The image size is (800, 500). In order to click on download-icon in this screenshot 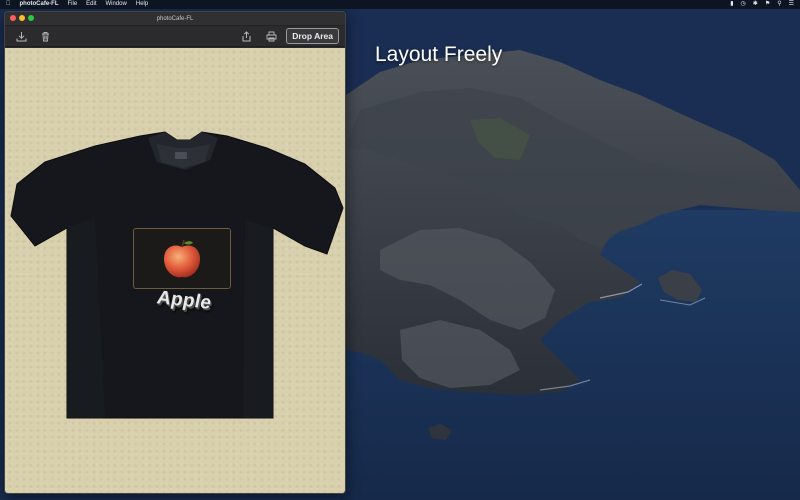, I will do `click(21, 36)`.